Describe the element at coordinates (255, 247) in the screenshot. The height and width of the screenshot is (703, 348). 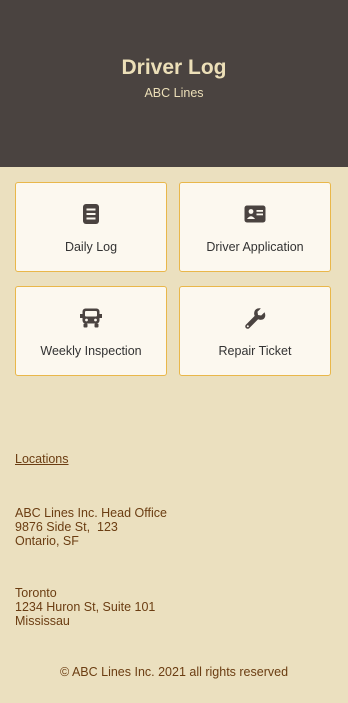
I see `driver-application-label: Driver Application` at that location.